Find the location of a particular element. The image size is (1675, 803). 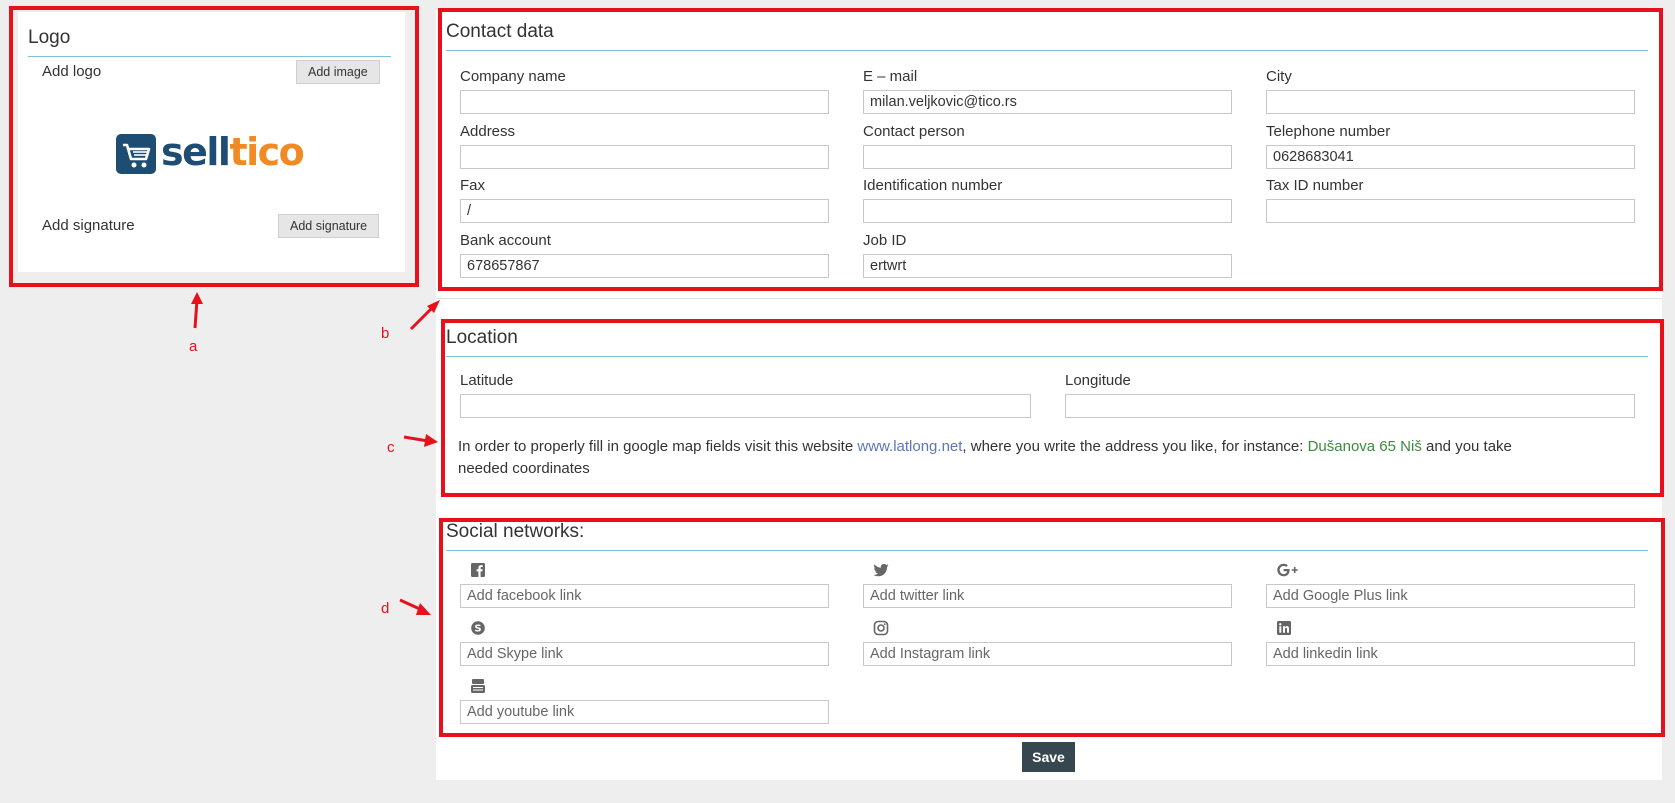

job-id-input is located at coordinates (1047, 266).